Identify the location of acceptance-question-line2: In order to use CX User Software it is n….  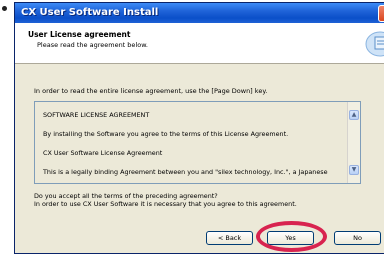
(165, 204).